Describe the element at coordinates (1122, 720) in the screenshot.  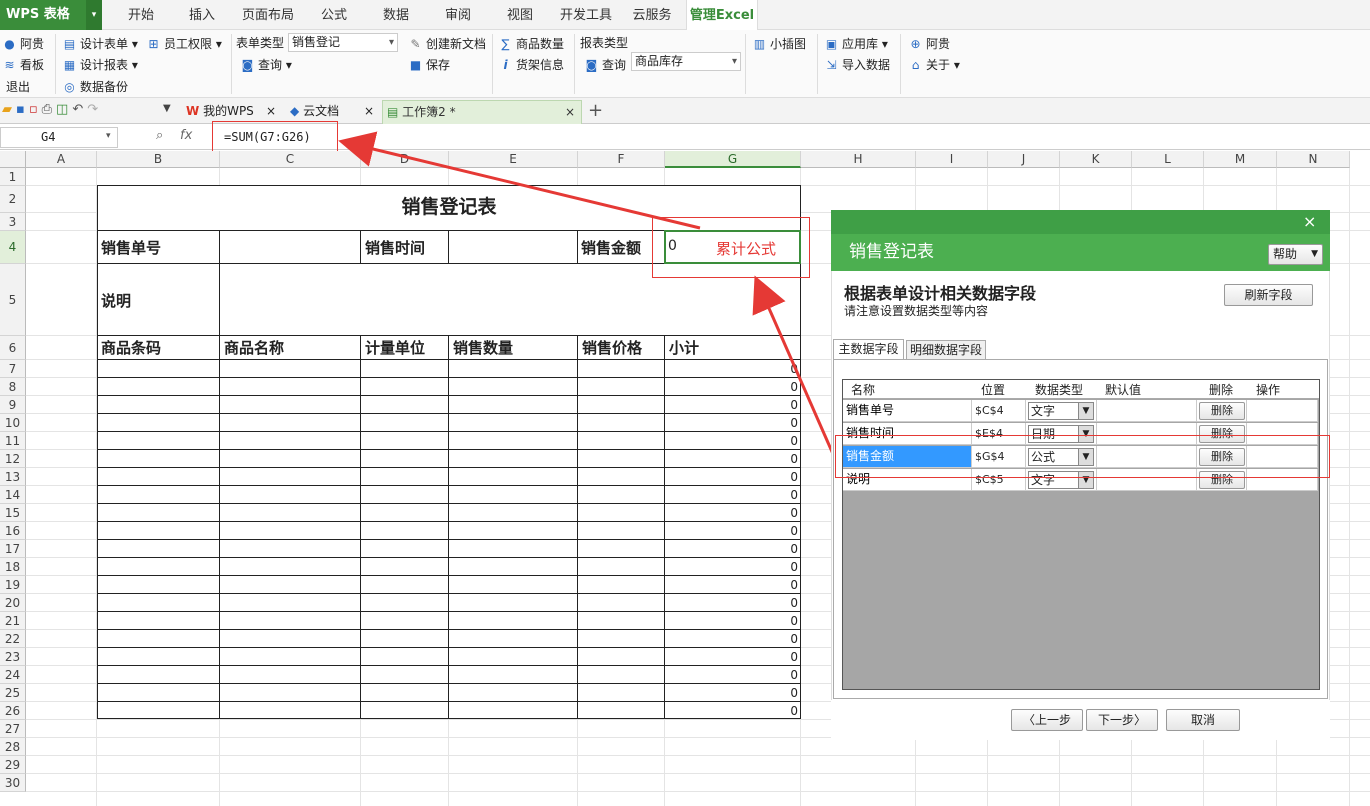
I see `next-step-button: 下一步〉` at that location.